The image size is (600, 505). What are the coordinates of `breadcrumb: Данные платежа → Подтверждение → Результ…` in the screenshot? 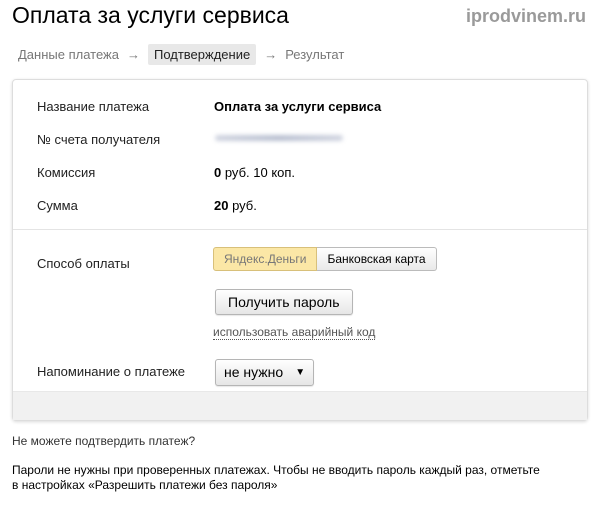 It's located at (181, 54).